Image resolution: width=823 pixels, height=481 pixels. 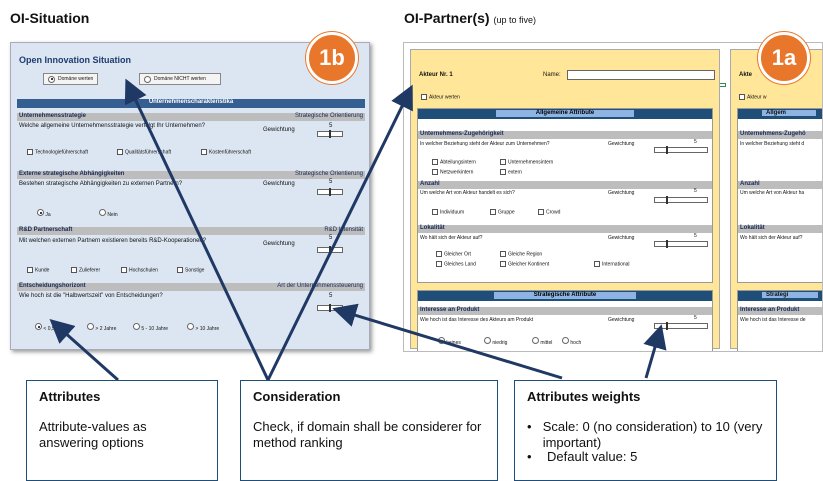 What do you see at coordinates (655, 351) in the screenshot?
I see `arrow-weight-right` at bounding box center [655, 351].